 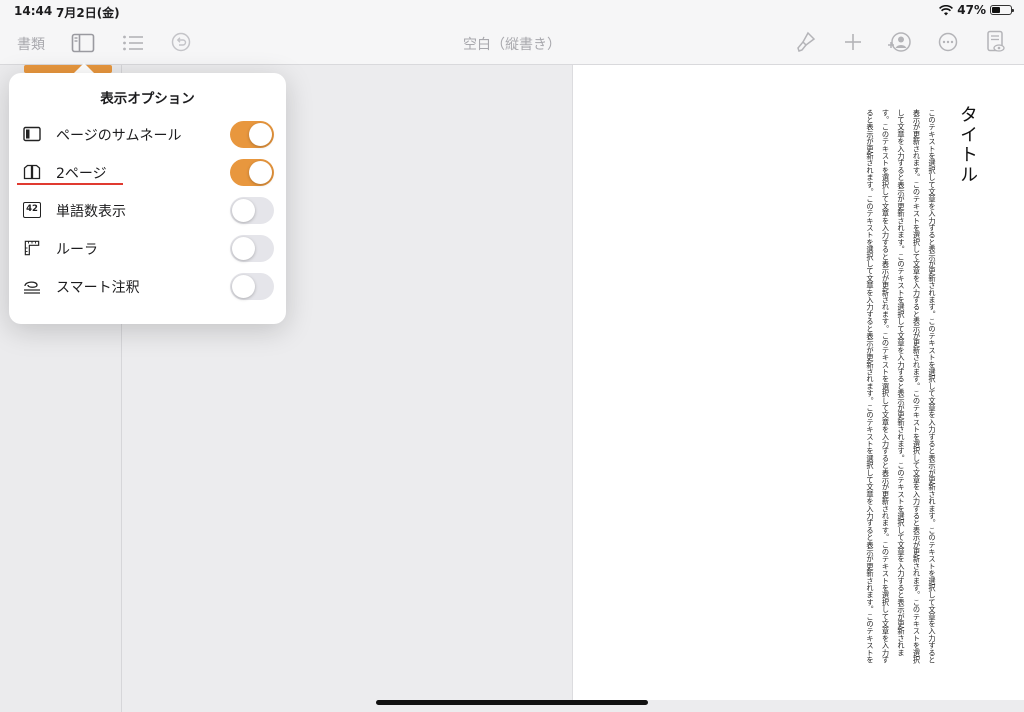 What do you see at coordinates (948, 42) in the screenshot?
I see `more-icon` at bounding box center [948, 42].